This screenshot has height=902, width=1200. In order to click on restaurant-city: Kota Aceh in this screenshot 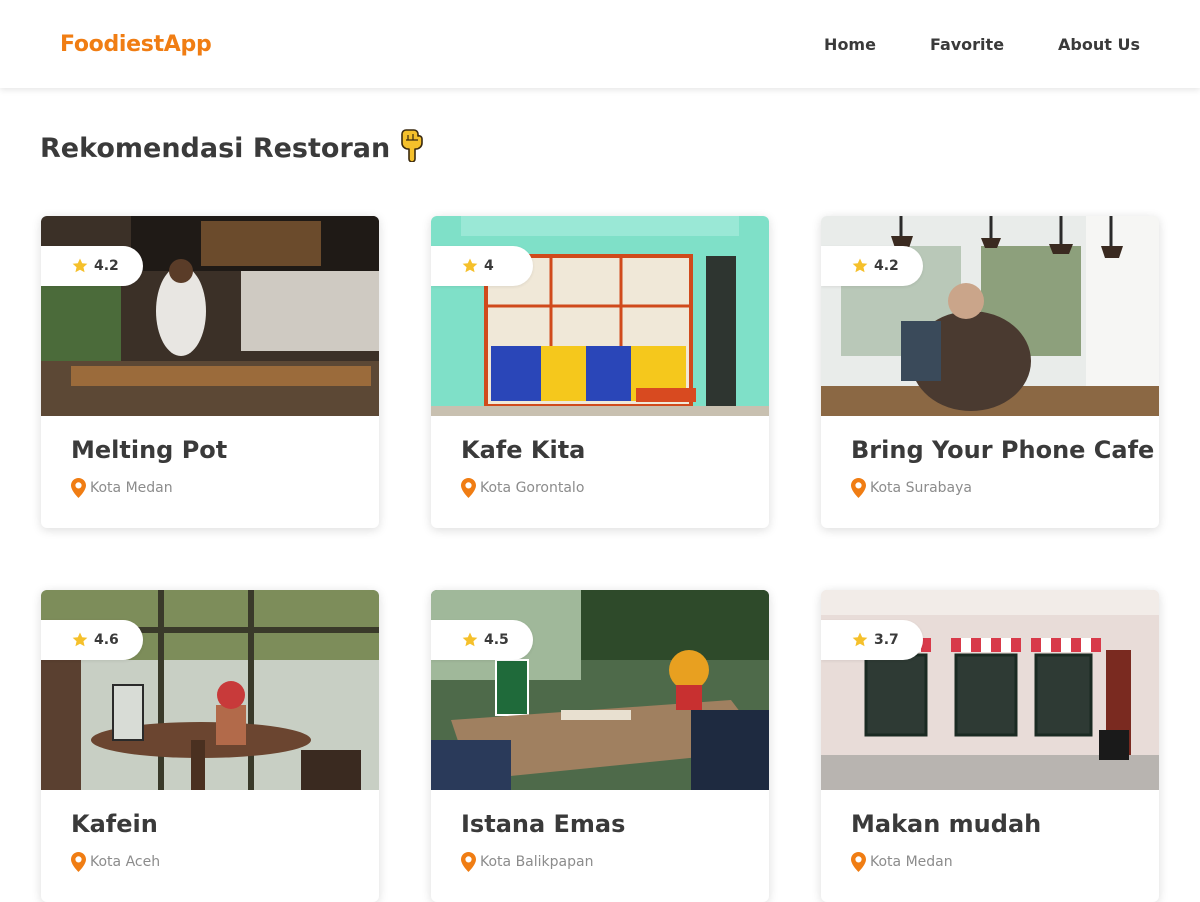, I will do `click(125, 862)`.